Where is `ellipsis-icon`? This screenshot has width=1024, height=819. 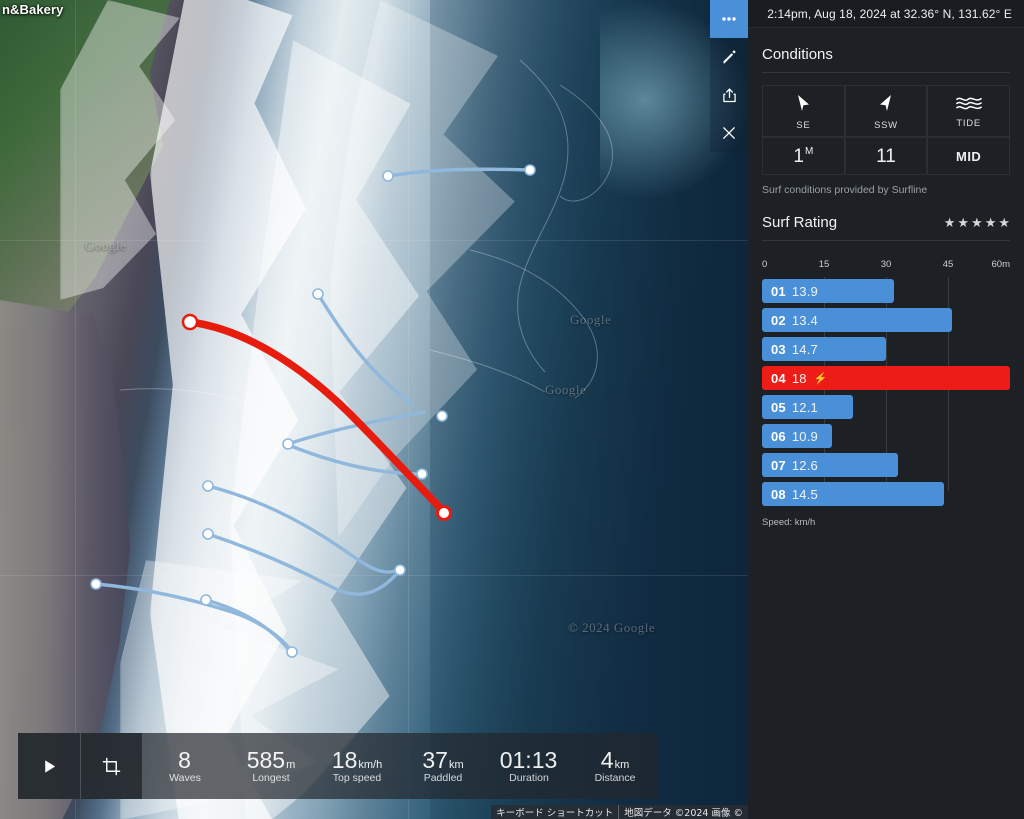 ellipsis-icon is located at coordinates (729, 19).